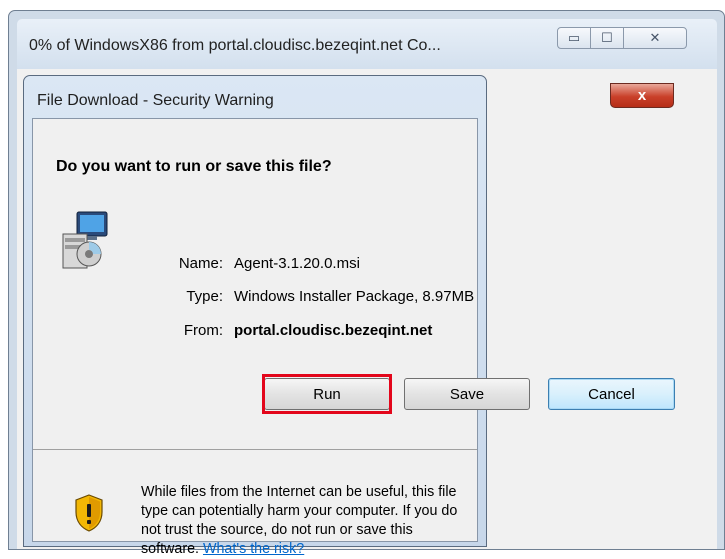 This screenshot has height=559, width=725. Describe the element at coordinates (327, 394) in the screenshot. I see `run-button-highlight` at that location.